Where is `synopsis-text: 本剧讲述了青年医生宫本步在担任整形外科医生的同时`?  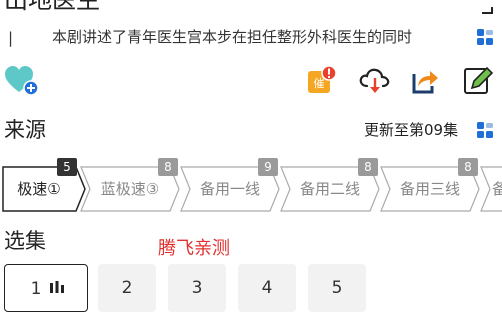
synopsis-text: 本剧讲述了青年医生宫本步在担任整形外科医生的同时 is located at coordinates (260, 37).